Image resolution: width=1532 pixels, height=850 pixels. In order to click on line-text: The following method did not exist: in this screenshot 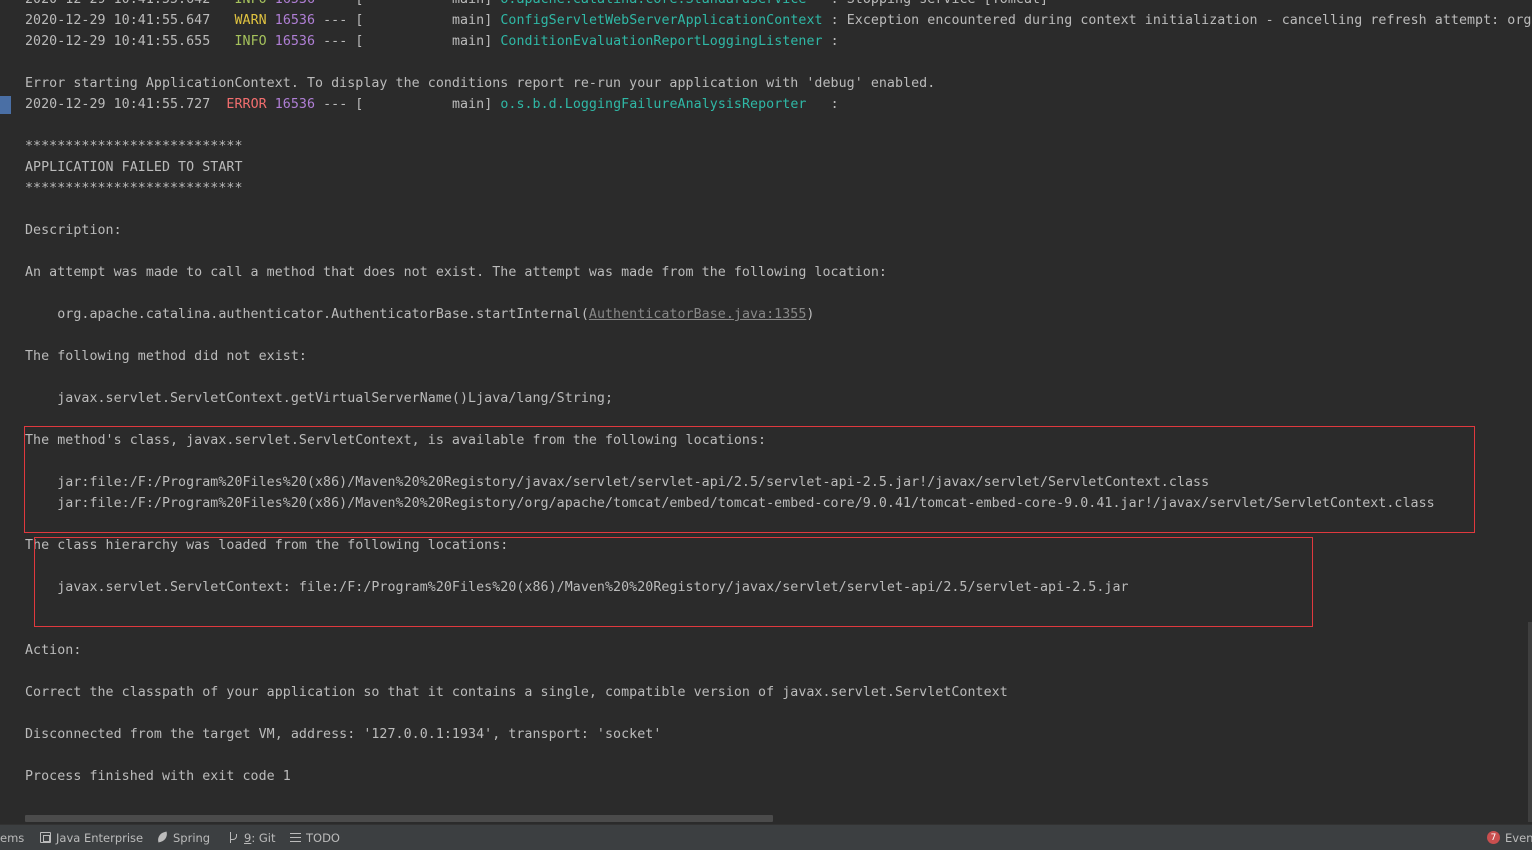, I will do `click(166, 356)`.